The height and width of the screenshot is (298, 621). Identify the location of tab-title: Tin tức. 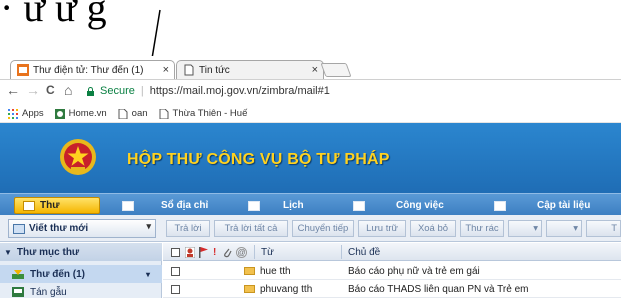
(214, 70).